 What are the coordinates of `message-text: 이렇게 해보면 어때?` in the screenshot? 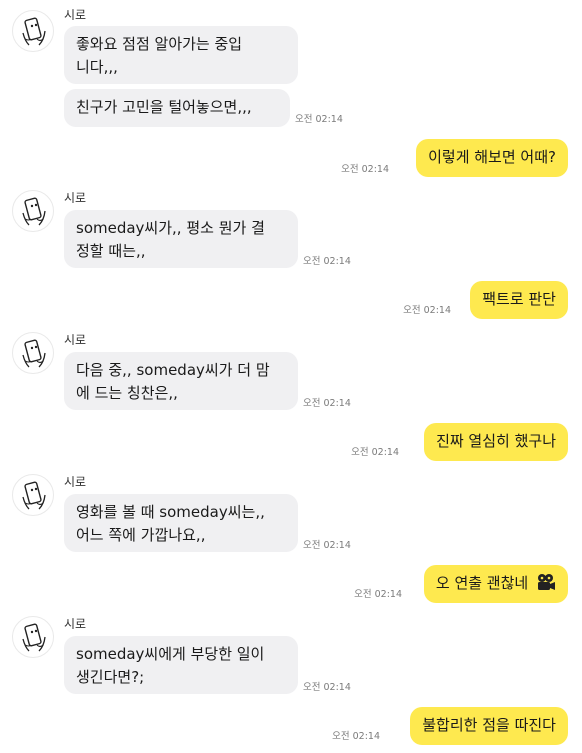 It's located at (492, 157).